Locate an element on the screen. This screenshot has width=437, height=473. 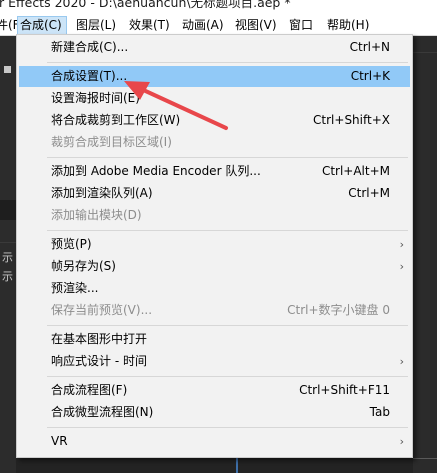
menu-item-crop-comp-to-region: 裁剪合成到目标区域(I) is located at coordinates (111, 142).